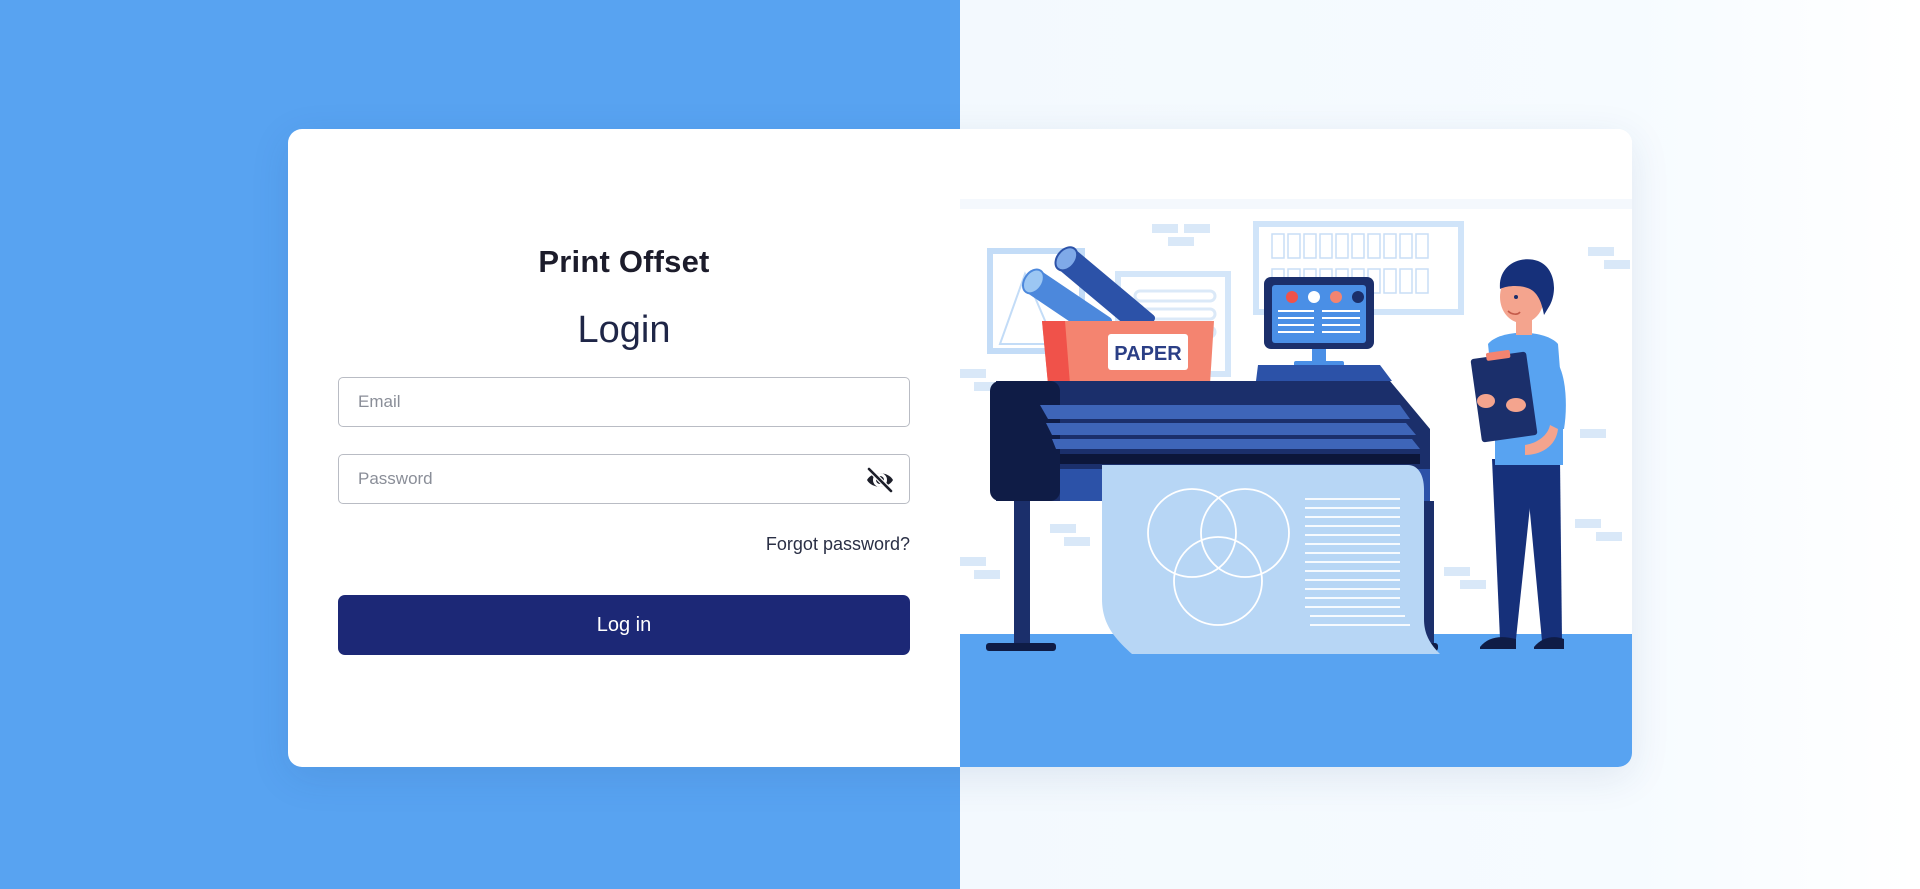 Image resolution: width=1920 pixels, height=889 pixels. Describe the element at coordinates (624, 330) in the screenshot. I see `page-title: Login` at that location.